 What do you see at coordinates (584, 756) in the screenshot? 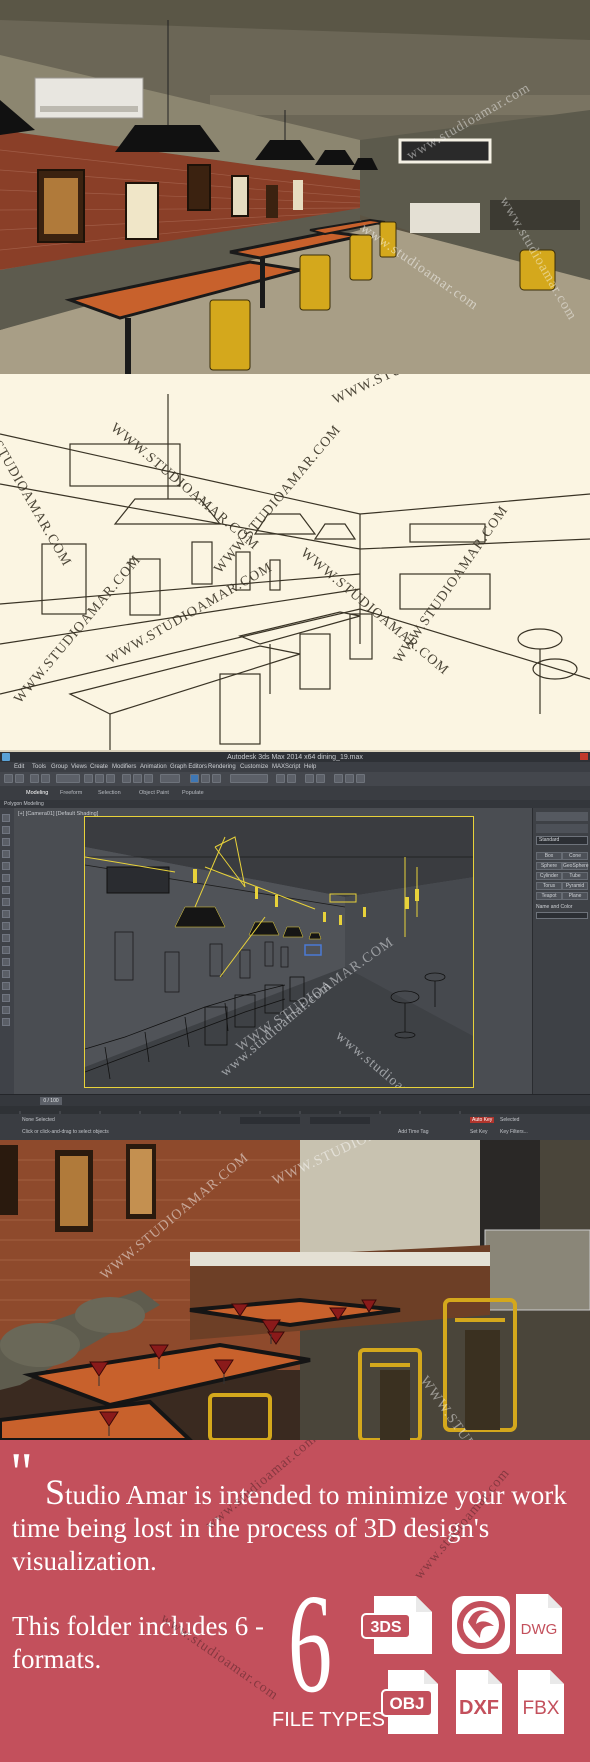
I see `close-icon` at bounding box center [584, 756].